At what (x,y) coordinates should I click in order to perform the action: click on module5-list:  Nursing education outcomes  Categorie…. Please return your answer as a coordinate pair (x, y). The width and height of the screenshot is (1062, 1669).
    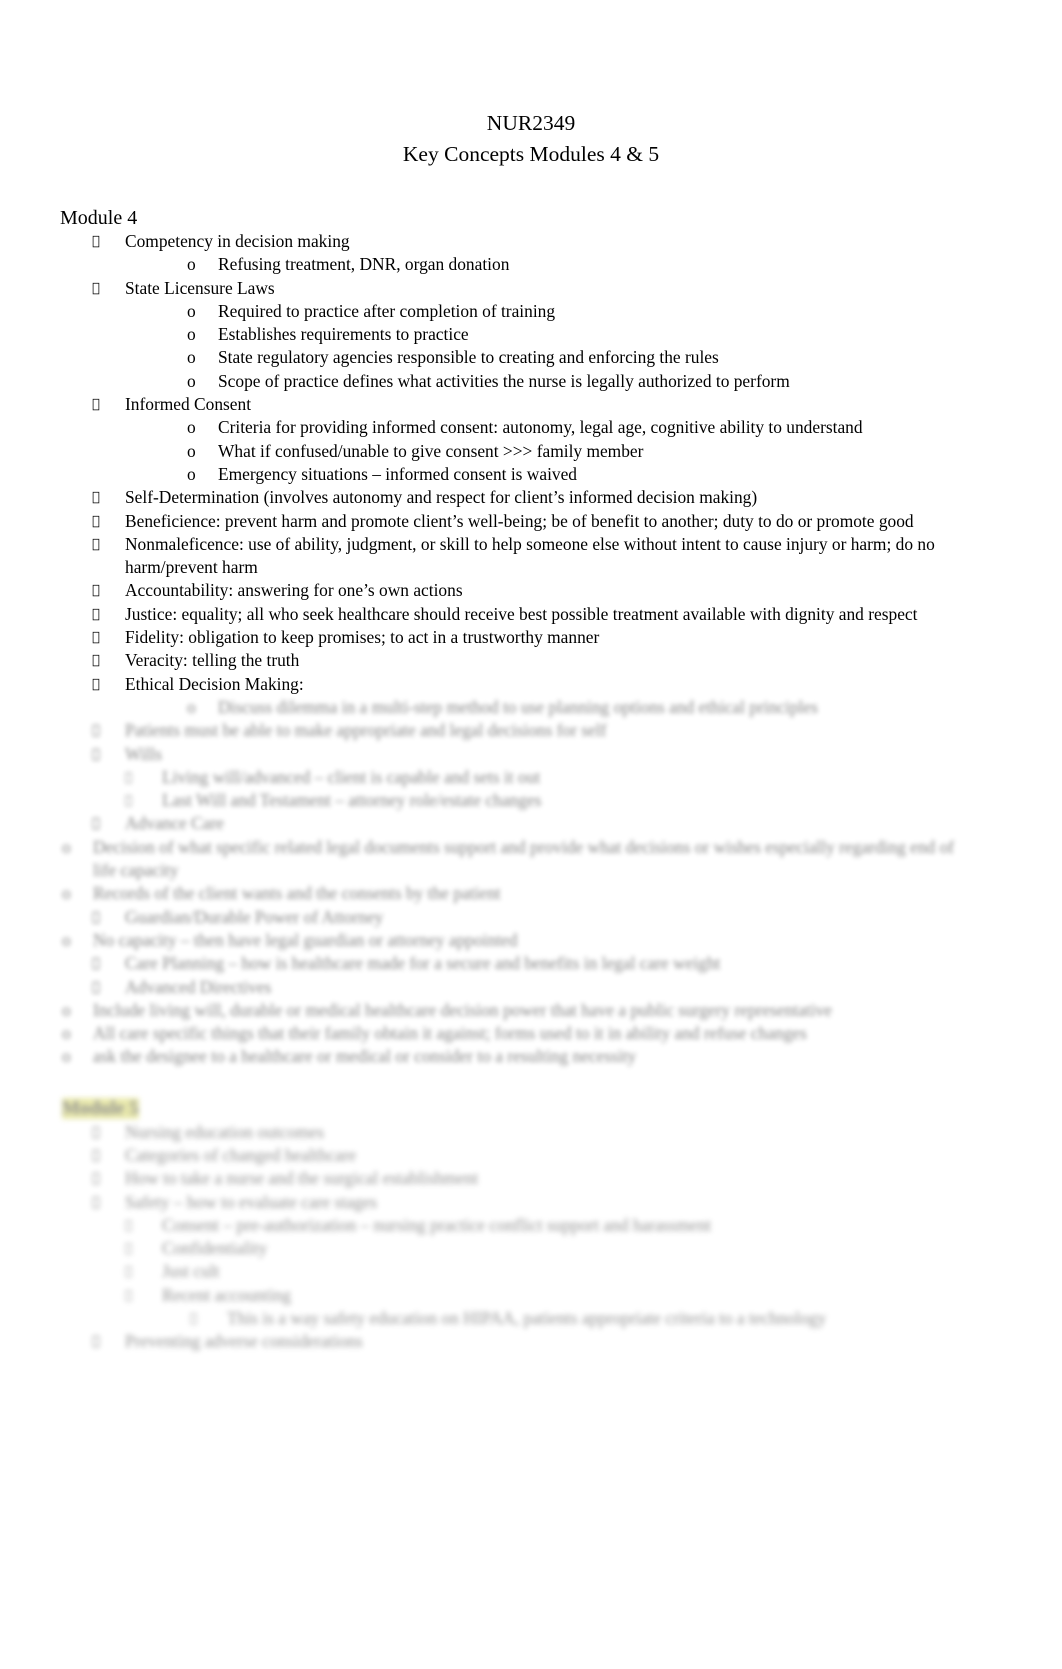
    Looking at the image, I should click on (531, 1237).